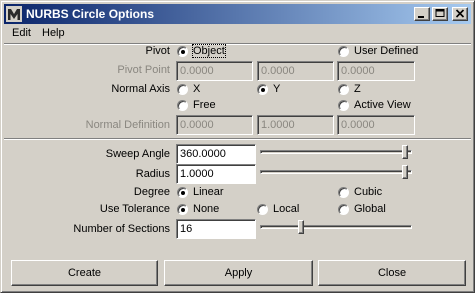  Describe the element at coordinates (204, 105) in the screenshot. I see `normal-axis-free-label: Free` at that location.